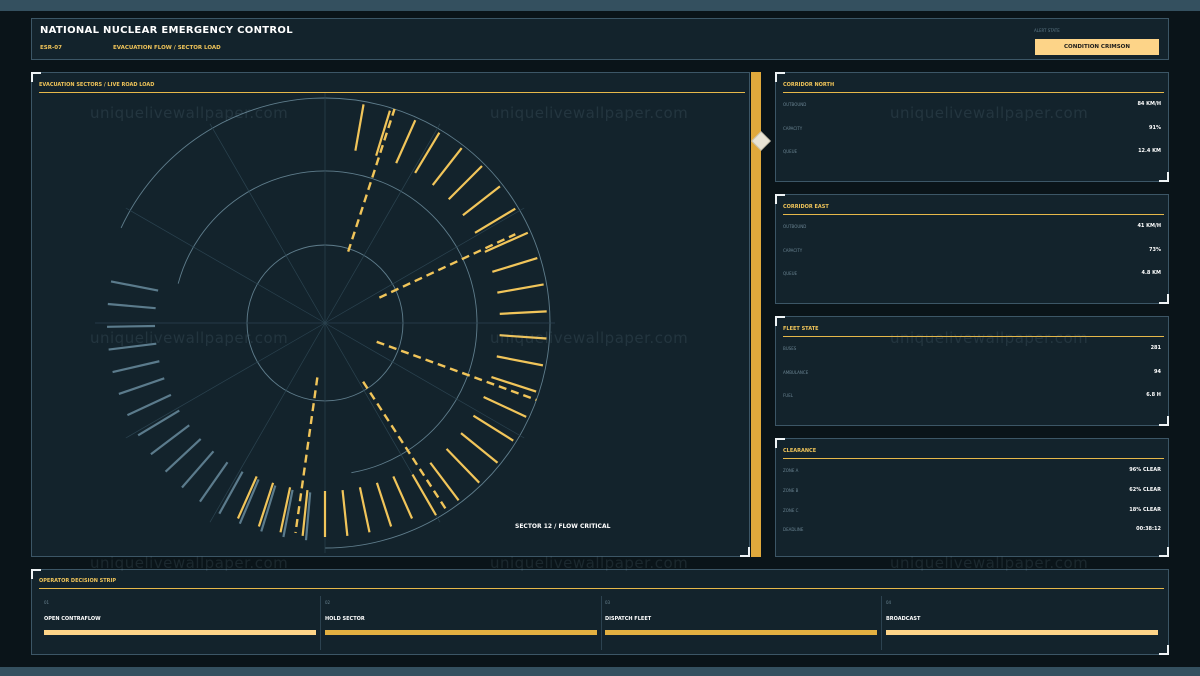  I want to click on stat-label: FUEL, so click(788, 395).